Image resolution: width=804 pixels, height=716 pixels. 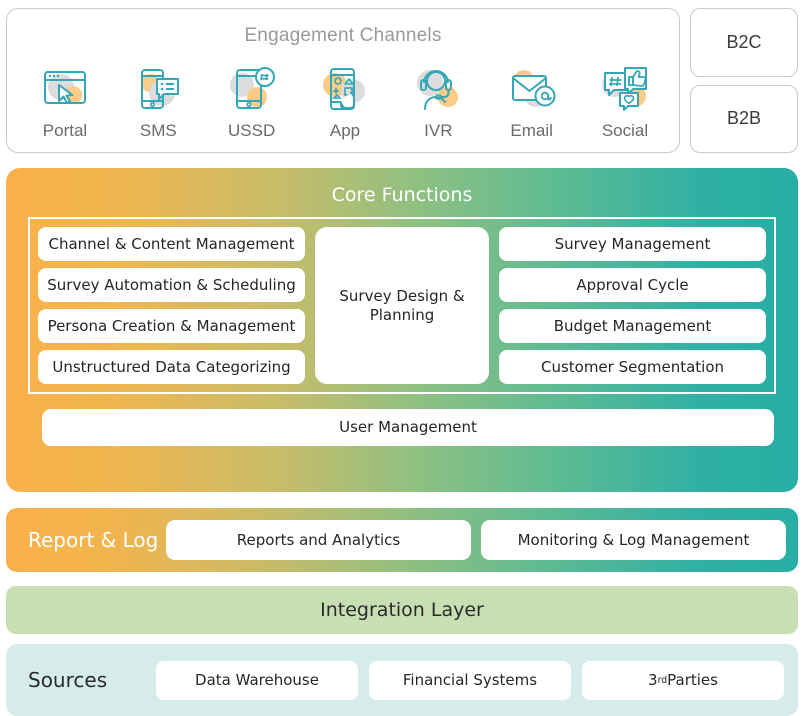 I want to click on segment-b2b: B2B, so click(x=744, y=118).